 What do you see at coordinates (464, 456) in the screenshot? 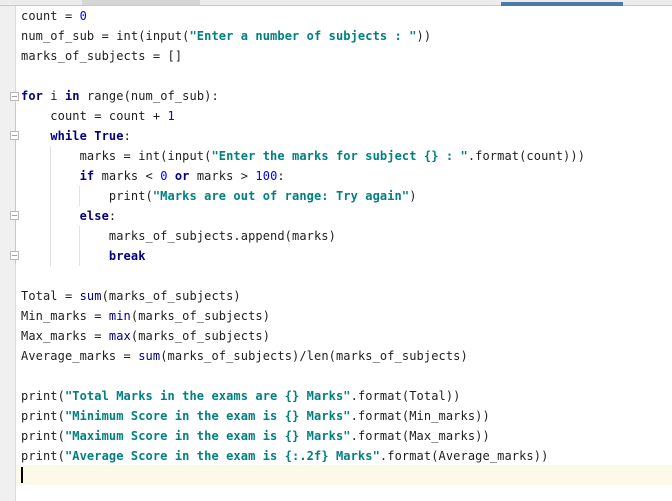
I see `token: .format(Average_marks))` at bounding box center [464, 456].